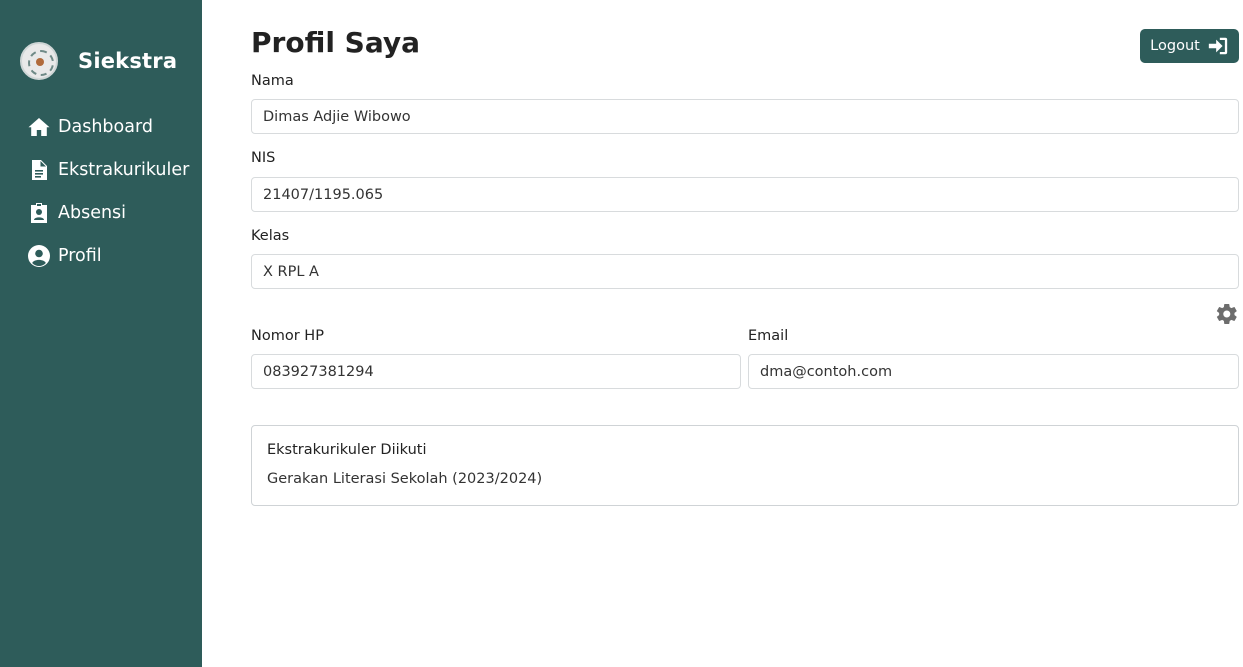 The height and width of the screenshot is (667, 1243). I want to click on nama-field: Dimas Adjie Wibowo, so click(745, 116).